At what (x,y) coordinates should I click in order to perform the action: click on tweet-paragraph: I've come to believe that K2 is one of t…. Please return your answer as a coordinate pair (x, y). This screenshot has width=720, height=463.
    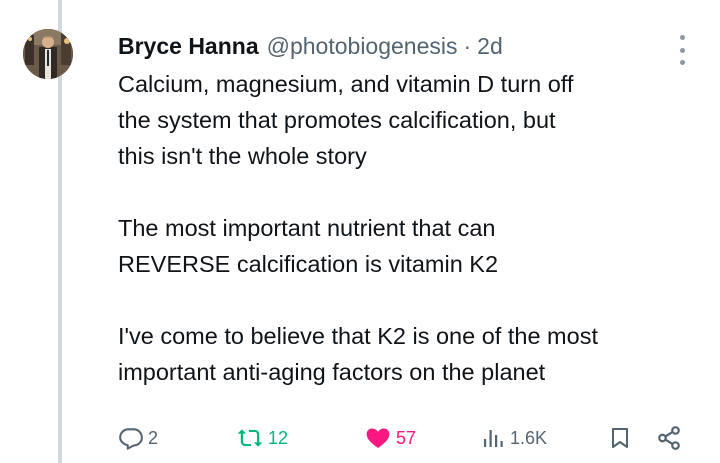
    Looking at the image, I should click on (358, 354).